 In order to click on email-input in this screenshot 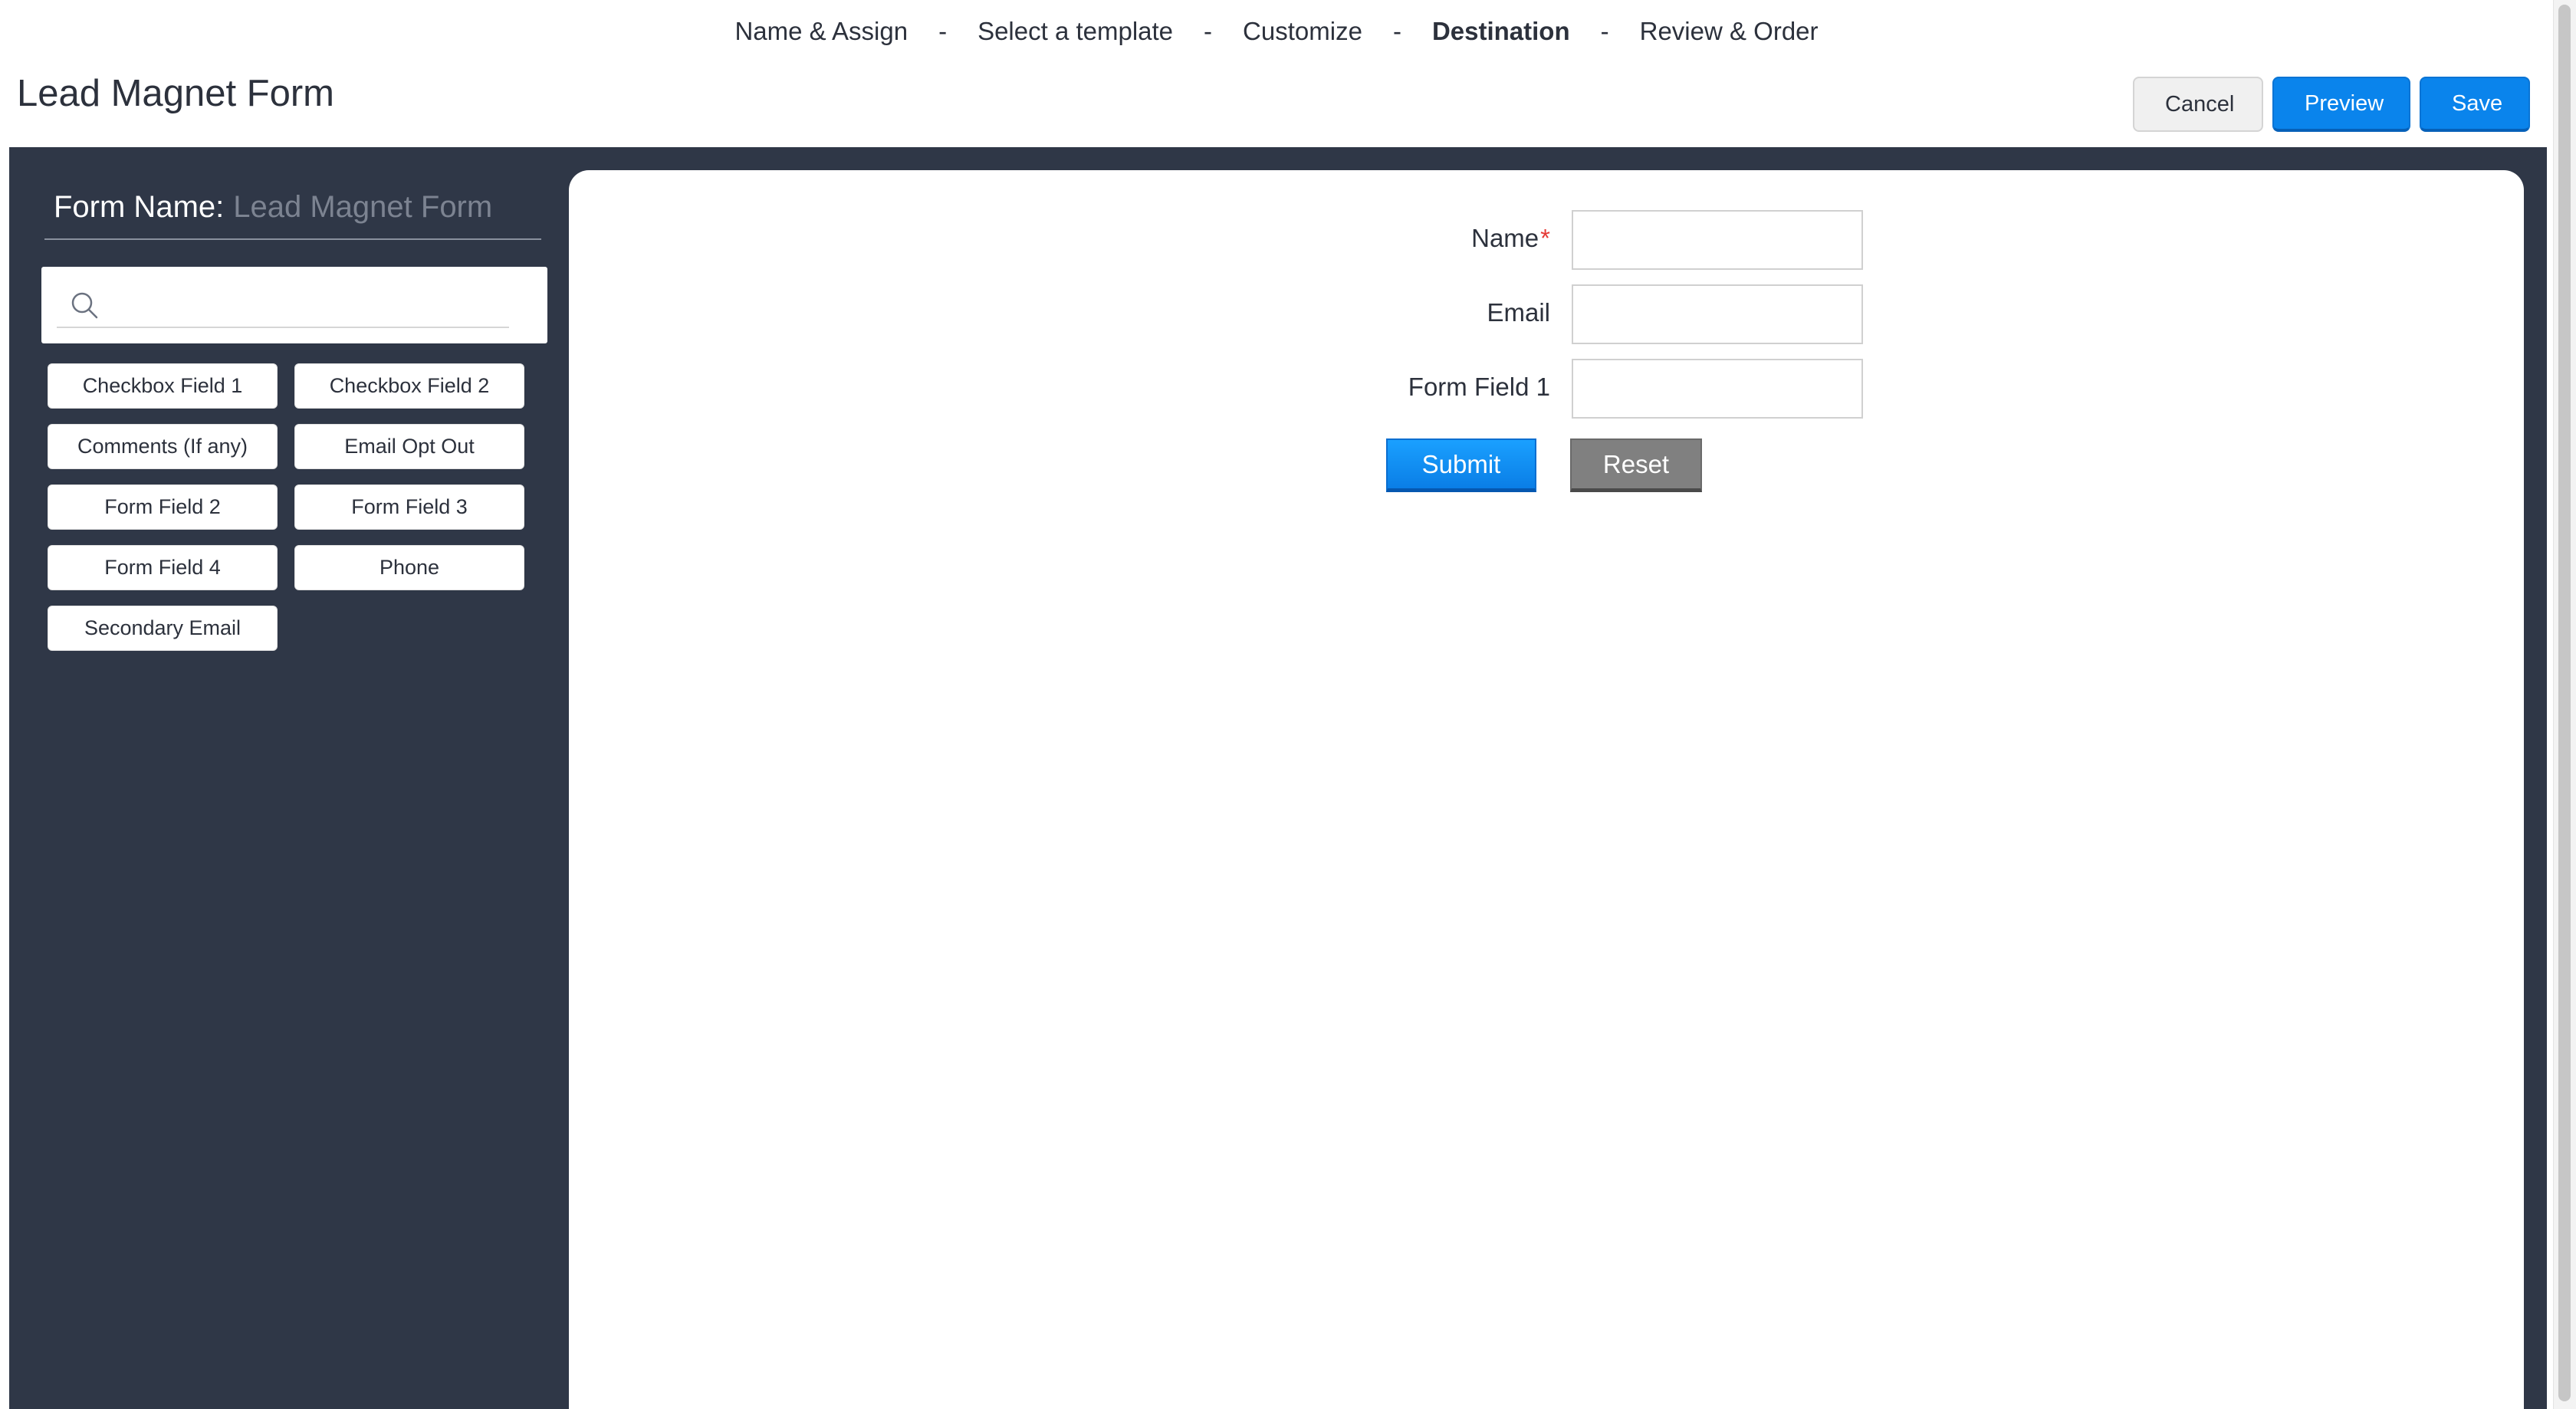, I will do `click(1718, 314)`.